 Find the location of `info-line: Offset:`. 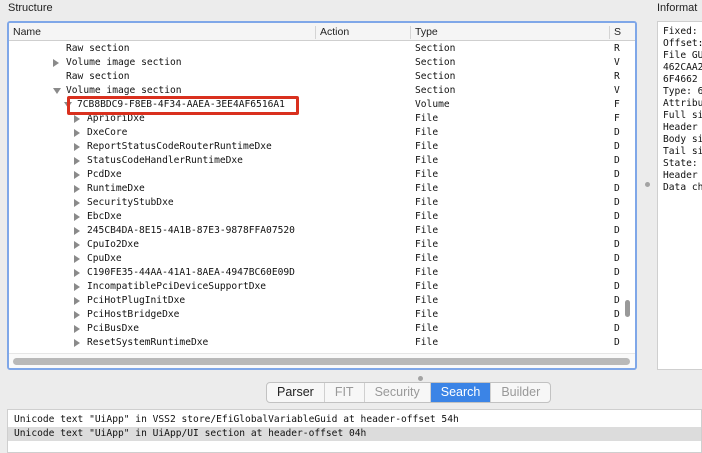

info-line: Offset: is located at coordinates (682, 43).